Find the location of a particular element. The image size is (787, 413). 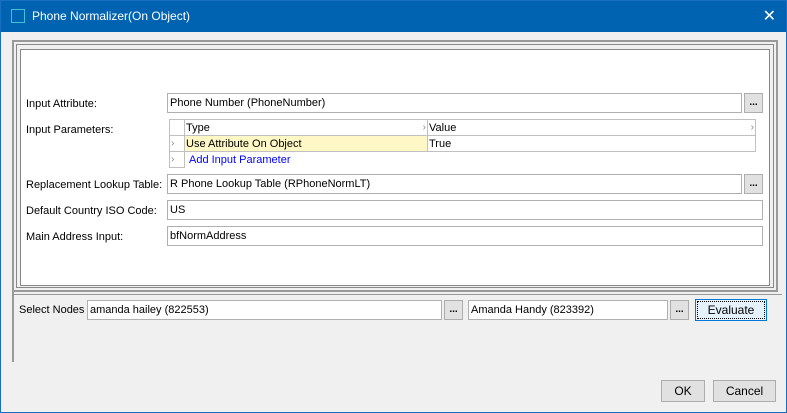

close-icon: ✕ is located at coordinates (769, 16).